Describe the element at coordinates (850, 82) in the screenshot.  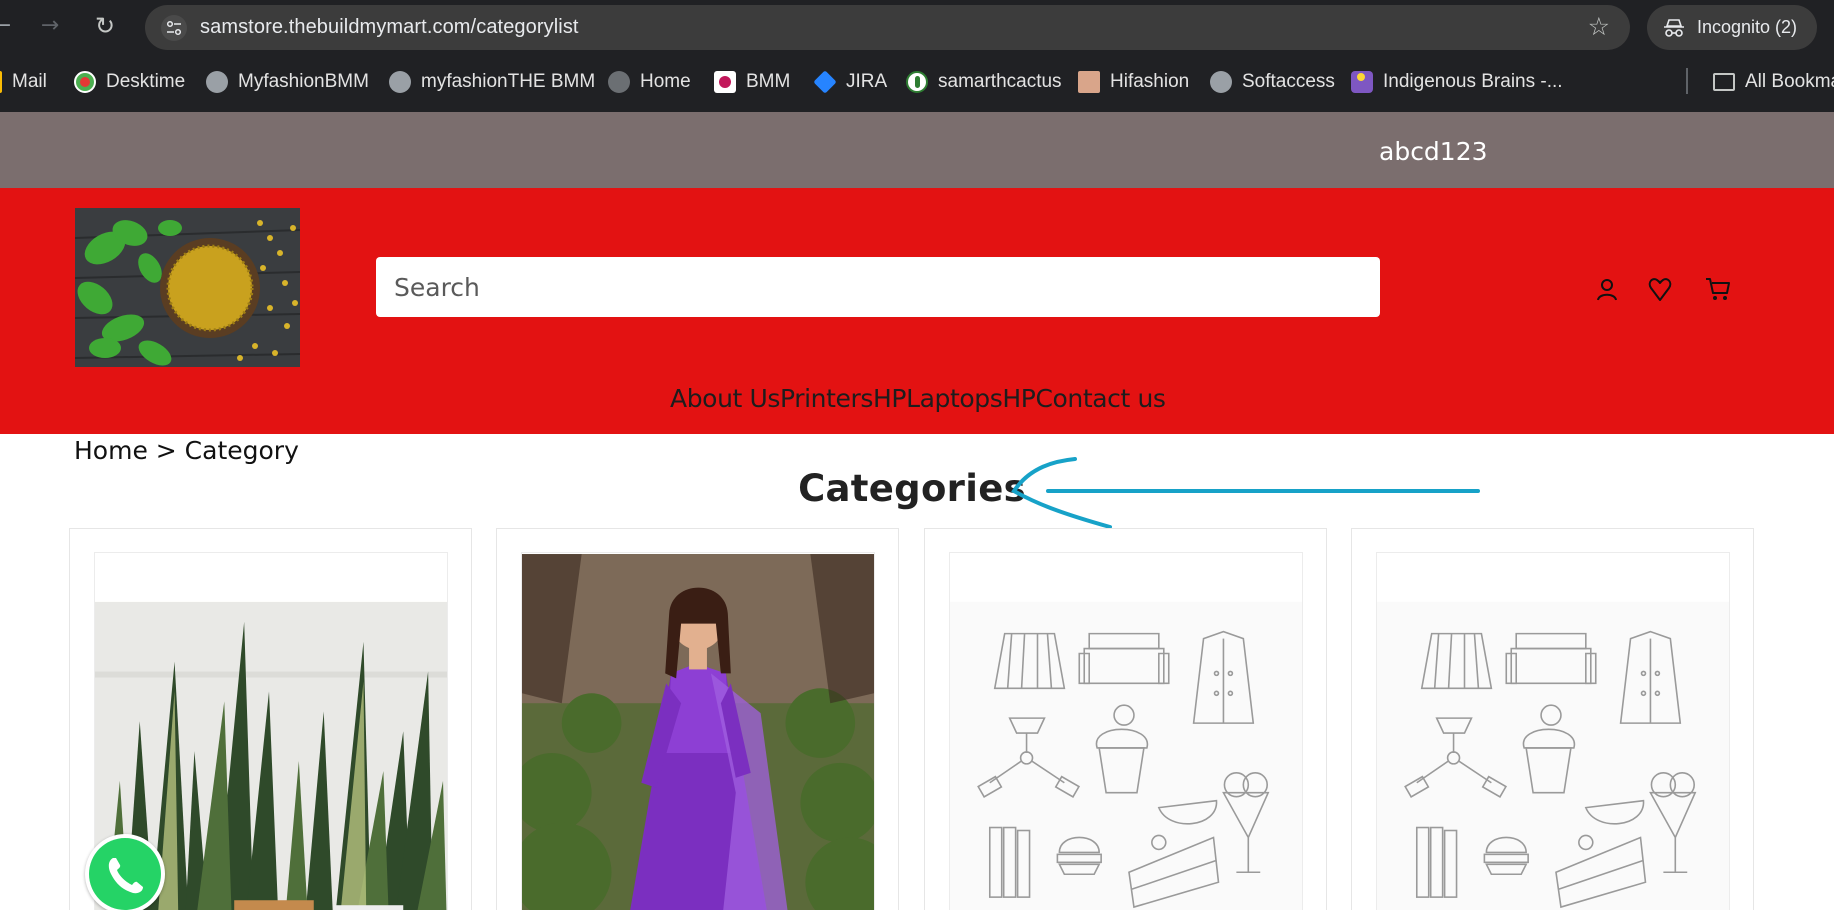
I see `bookmark-jira: JIRA` at that location.